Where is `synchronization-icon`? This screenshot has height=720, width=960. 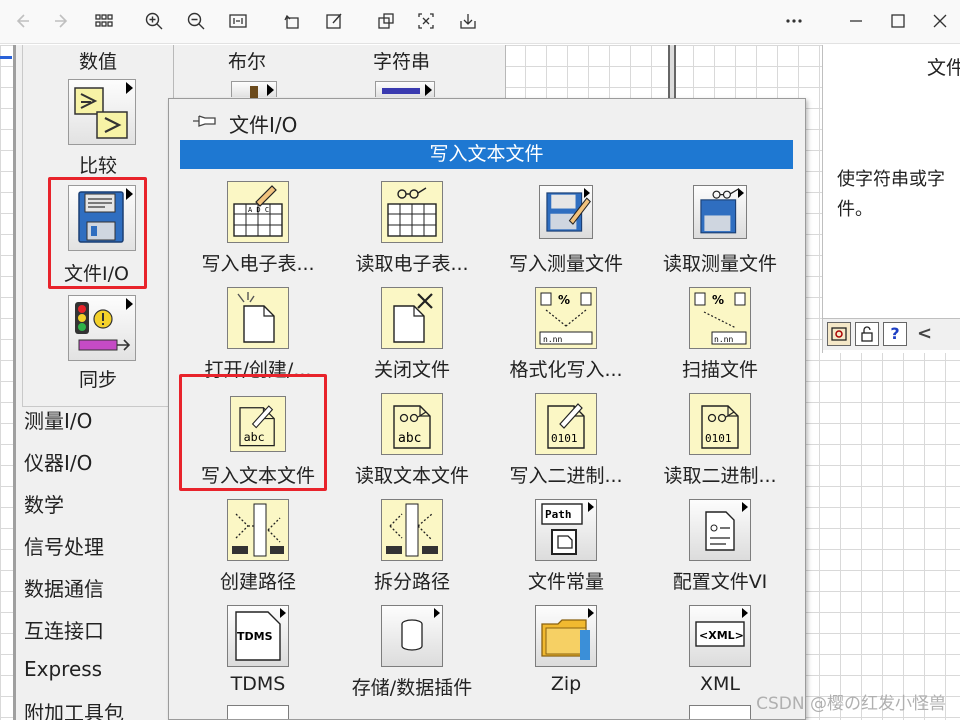 synchronization-icon is located at coordinates (102, 328).